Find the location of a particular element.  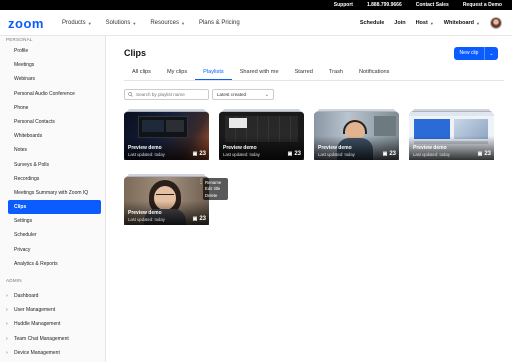

card-context-menu: Rename Edit title Delete is located at coordinates (215, 189).